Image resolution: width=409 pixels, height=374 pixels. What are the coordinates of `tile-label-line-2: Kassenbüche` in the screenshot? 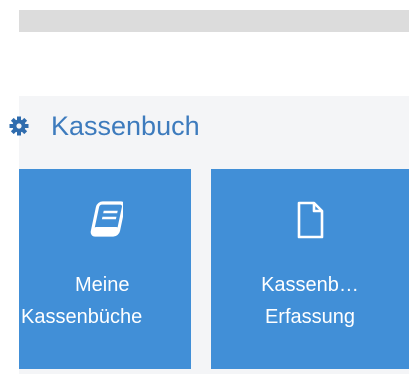 It's located at (82, 317).